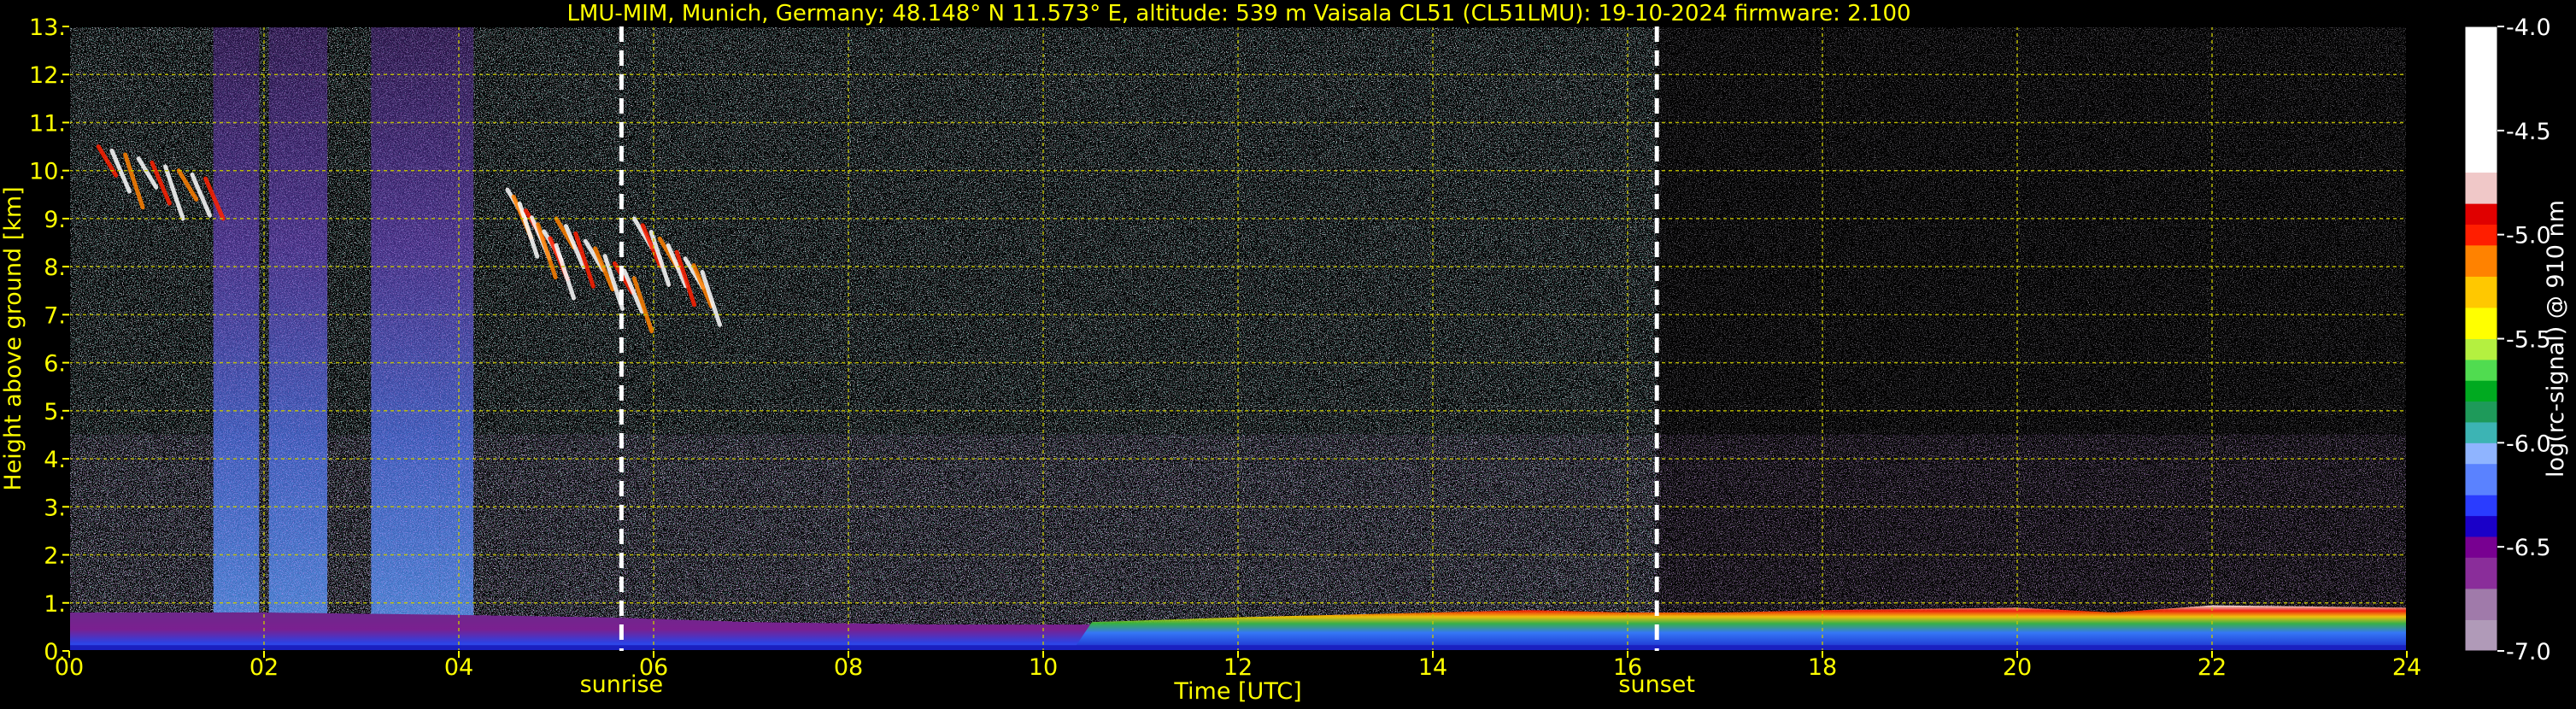  Describe the element at coordinates (55, 652) in the screenshot. I see `y-tick-label: 0.` at that location.